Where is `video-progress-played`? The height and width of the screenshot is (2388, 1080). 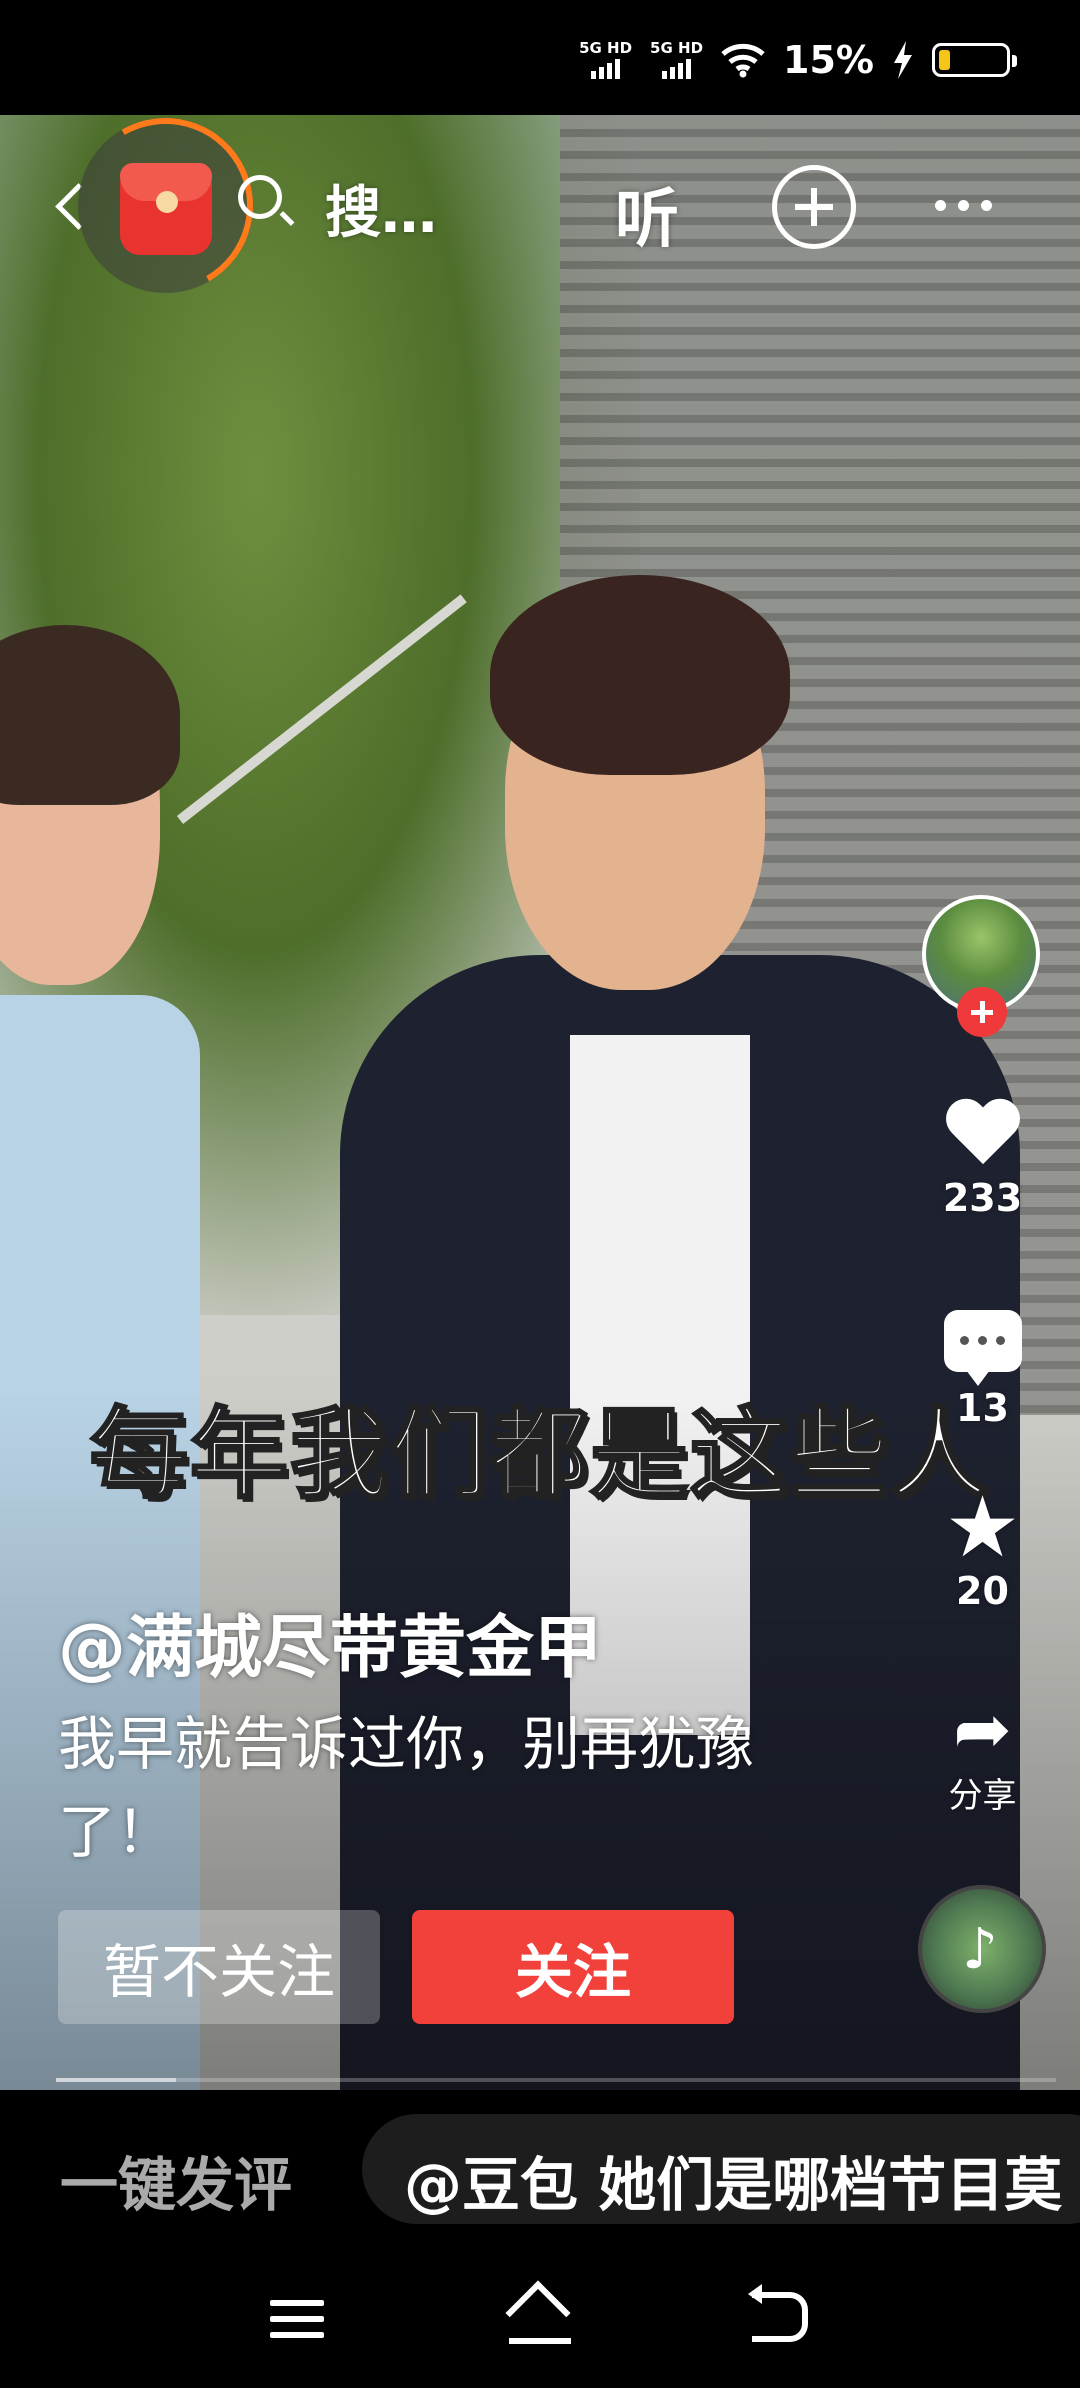 video-progress-played is located at coordinates (116, 2080).